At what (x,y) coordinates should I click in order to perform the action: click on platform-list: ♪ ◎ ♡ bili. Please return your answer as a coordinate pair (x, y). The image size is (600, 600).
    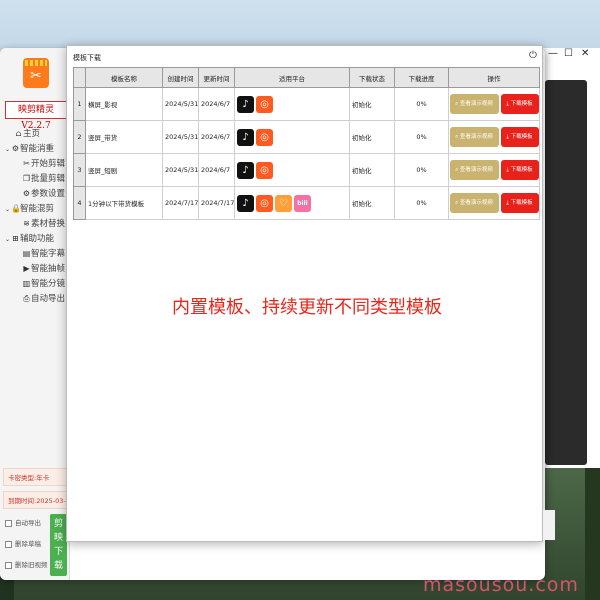
    Looking at the image, I should click on (292, 203).